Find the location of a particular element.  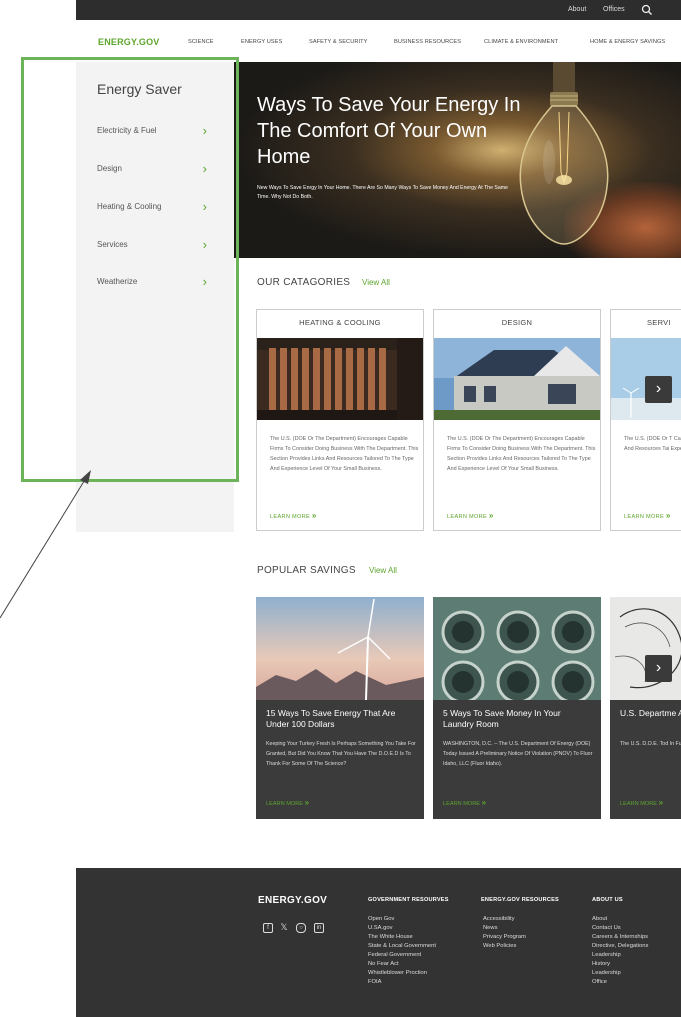

nav-item-home-energy-savings: HOME & ENERGY SAVINGS is located at coordinates (627, 42).